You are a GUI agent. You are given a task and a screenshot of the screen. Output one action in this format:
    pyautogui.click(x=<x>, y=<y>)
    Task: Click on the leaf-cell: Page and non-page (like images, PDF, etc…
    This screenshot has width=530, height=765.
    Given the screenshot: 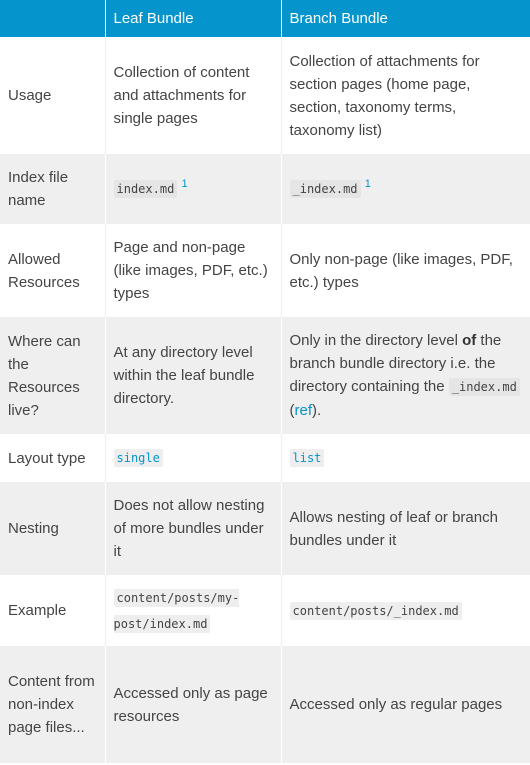 What is the action you would take?
    pyautogui.click(x=193, y=270)
    